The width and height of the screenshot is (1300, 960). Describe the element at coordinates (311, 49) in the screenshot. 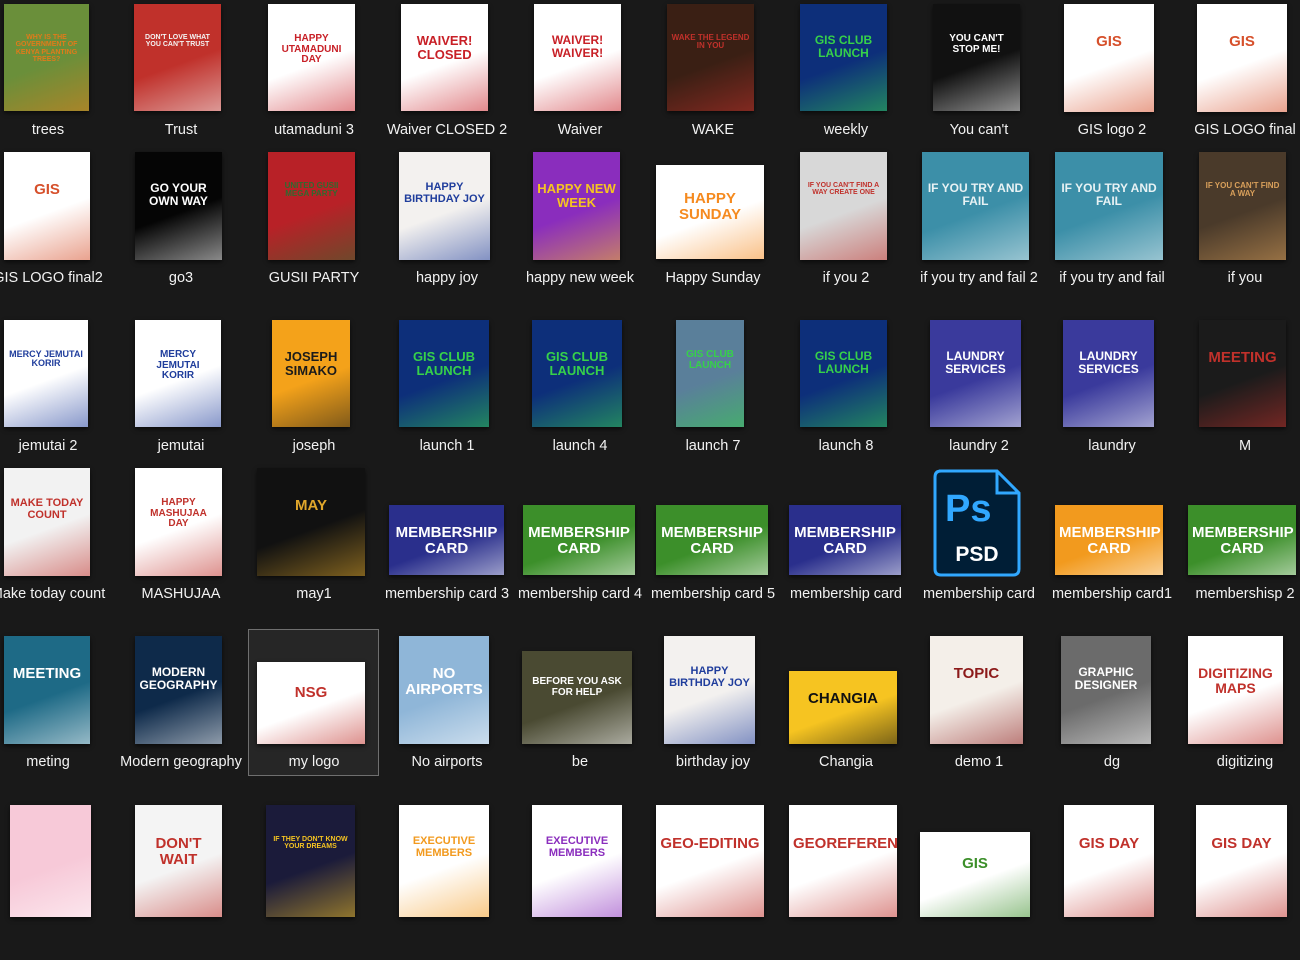

I see `thumbnail-text: HAPPY UTAMADUNI DAY` at that location.